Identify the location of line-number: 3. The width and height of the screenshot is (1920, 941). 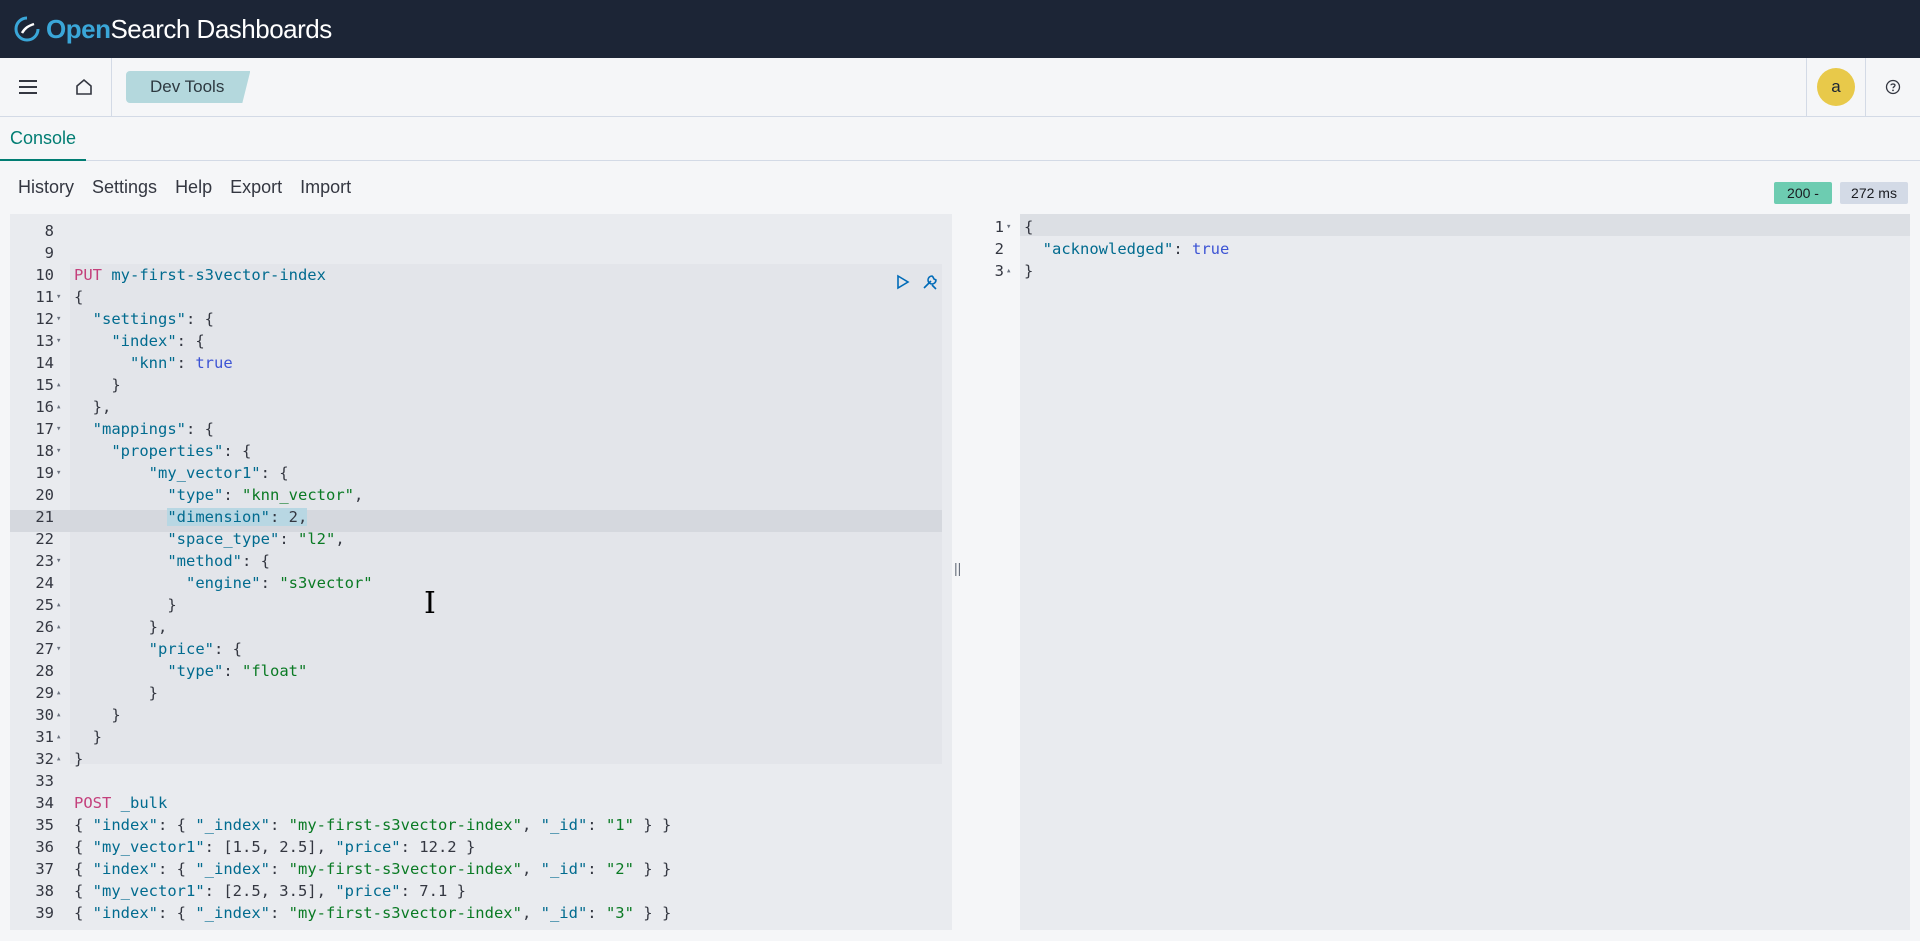
(999, 271).